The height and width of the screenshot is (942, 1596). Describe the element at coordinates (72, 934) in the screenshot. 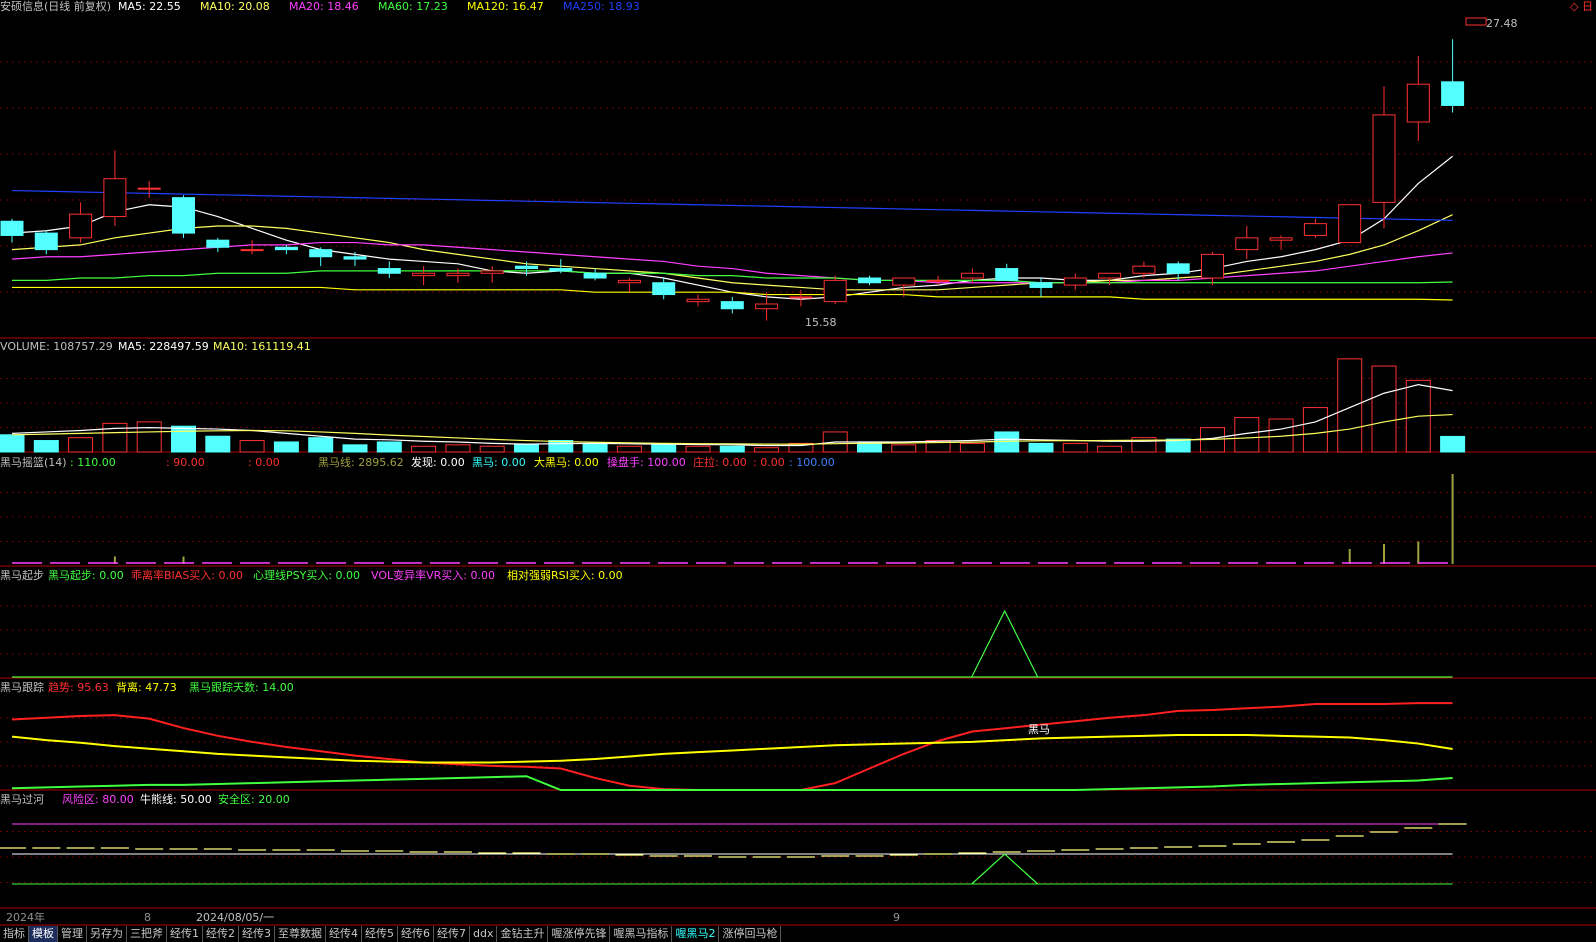

I see `tab-2: 管理` at that location.